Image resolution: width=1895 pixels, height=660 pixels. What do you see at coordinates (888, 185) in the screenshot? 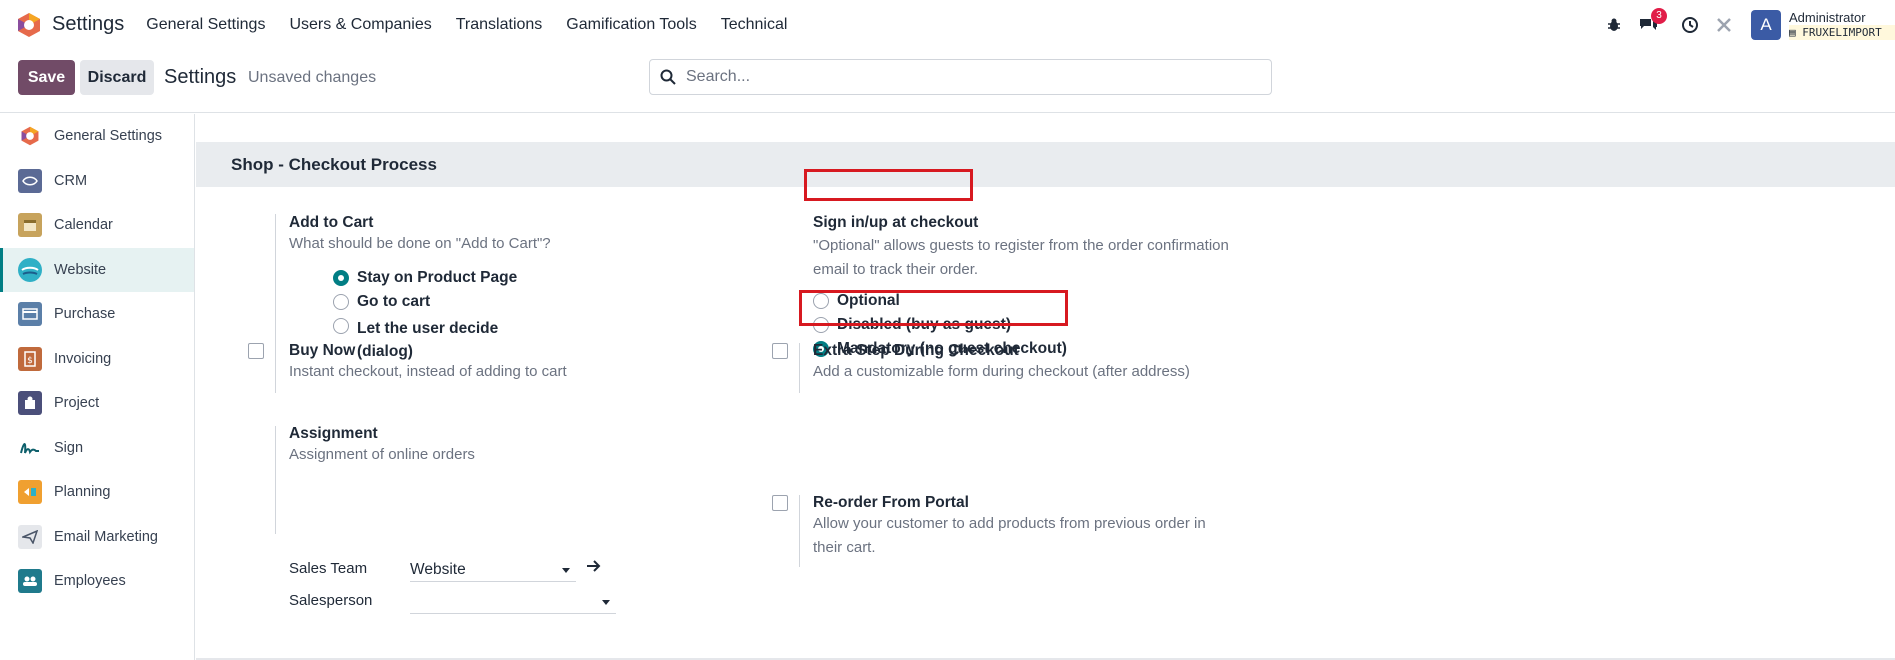
I see `highlight-box-sign-in-title` at bounding box center [888, 185].